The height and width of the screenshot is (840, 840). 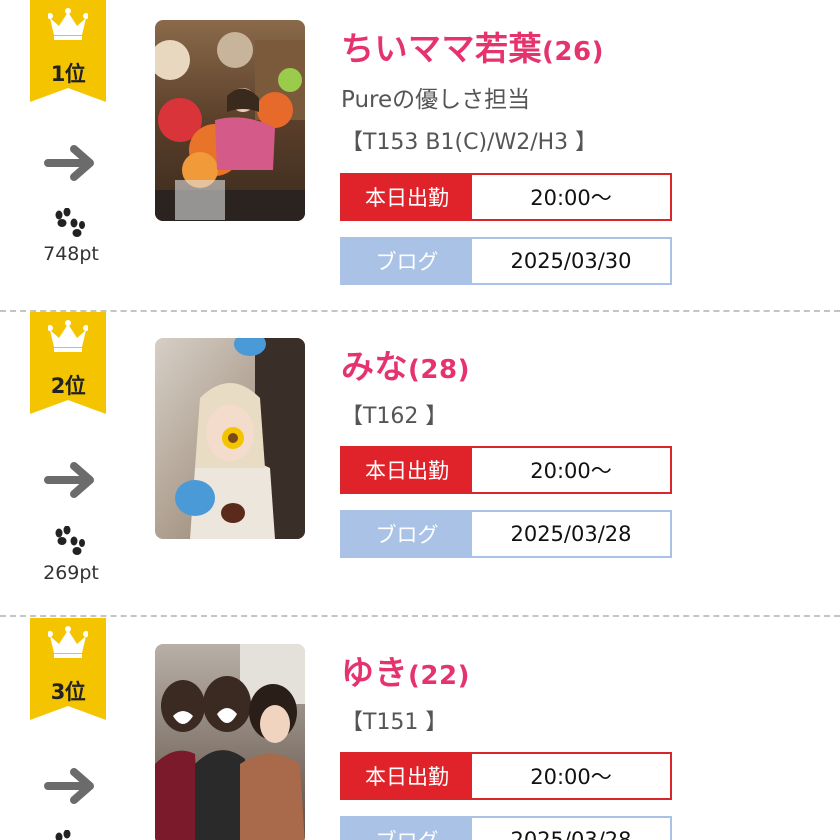 I want to click on body-stats: 【T151 】, so click(x=394, y=722).